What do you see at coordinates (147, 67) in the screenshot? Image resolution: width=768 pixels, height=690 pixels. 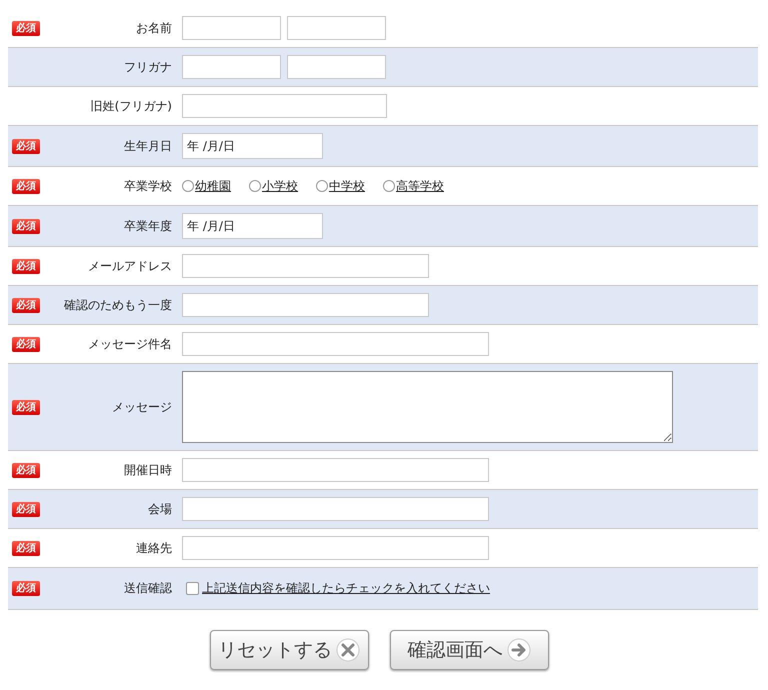 I see `field-label: フリガナ` at bounding box center [147, 67].